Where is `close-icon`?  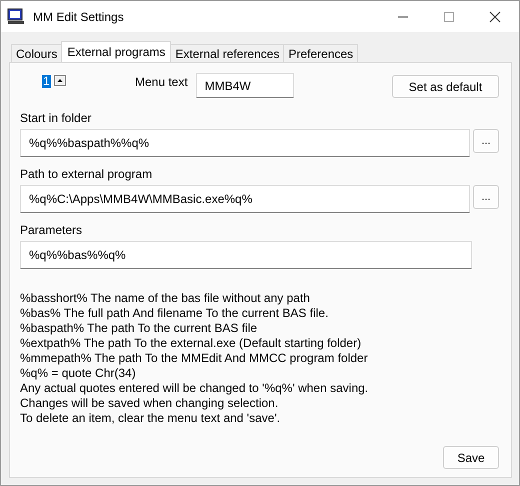
close-icon is located at coordinates (495, 16).